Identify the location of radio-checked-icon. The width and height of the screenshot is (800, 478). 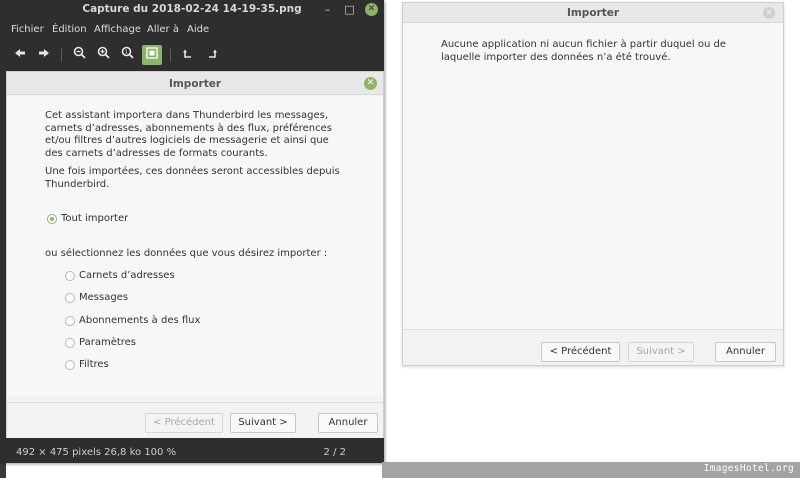
(52, 218).